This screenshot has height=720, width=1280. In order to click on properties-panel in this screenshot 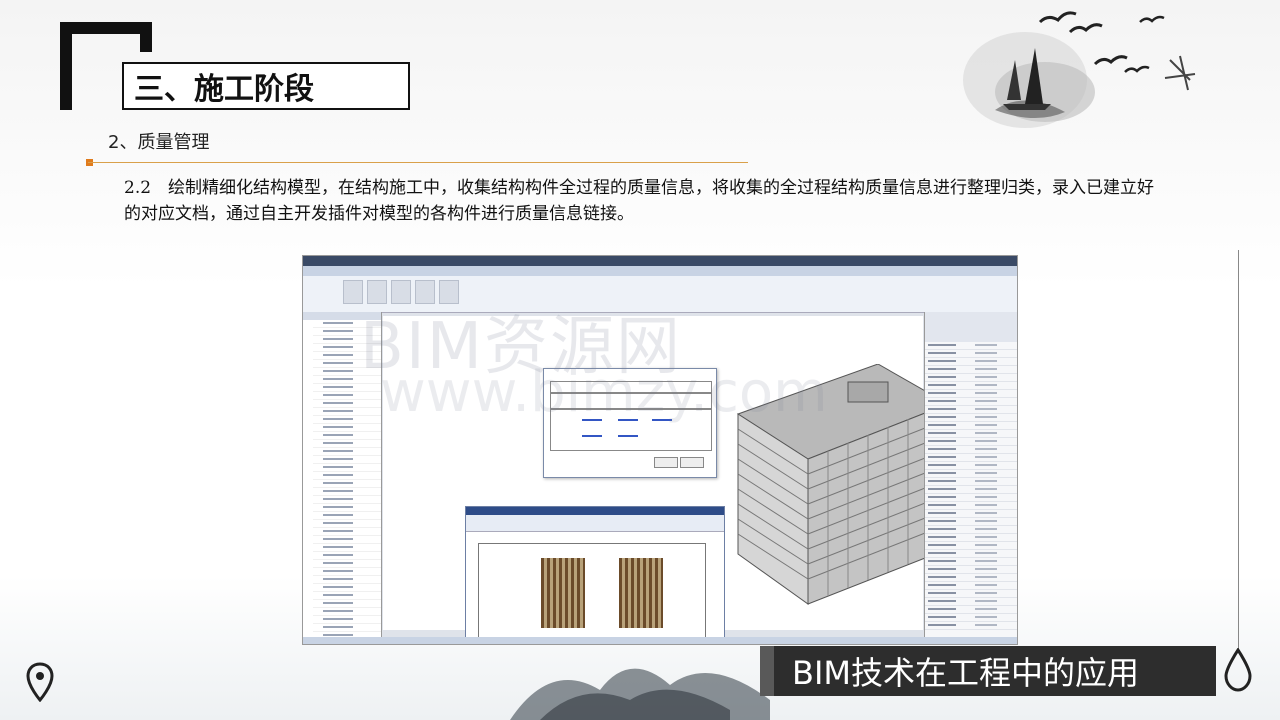, I will do `click(970, 476)`.